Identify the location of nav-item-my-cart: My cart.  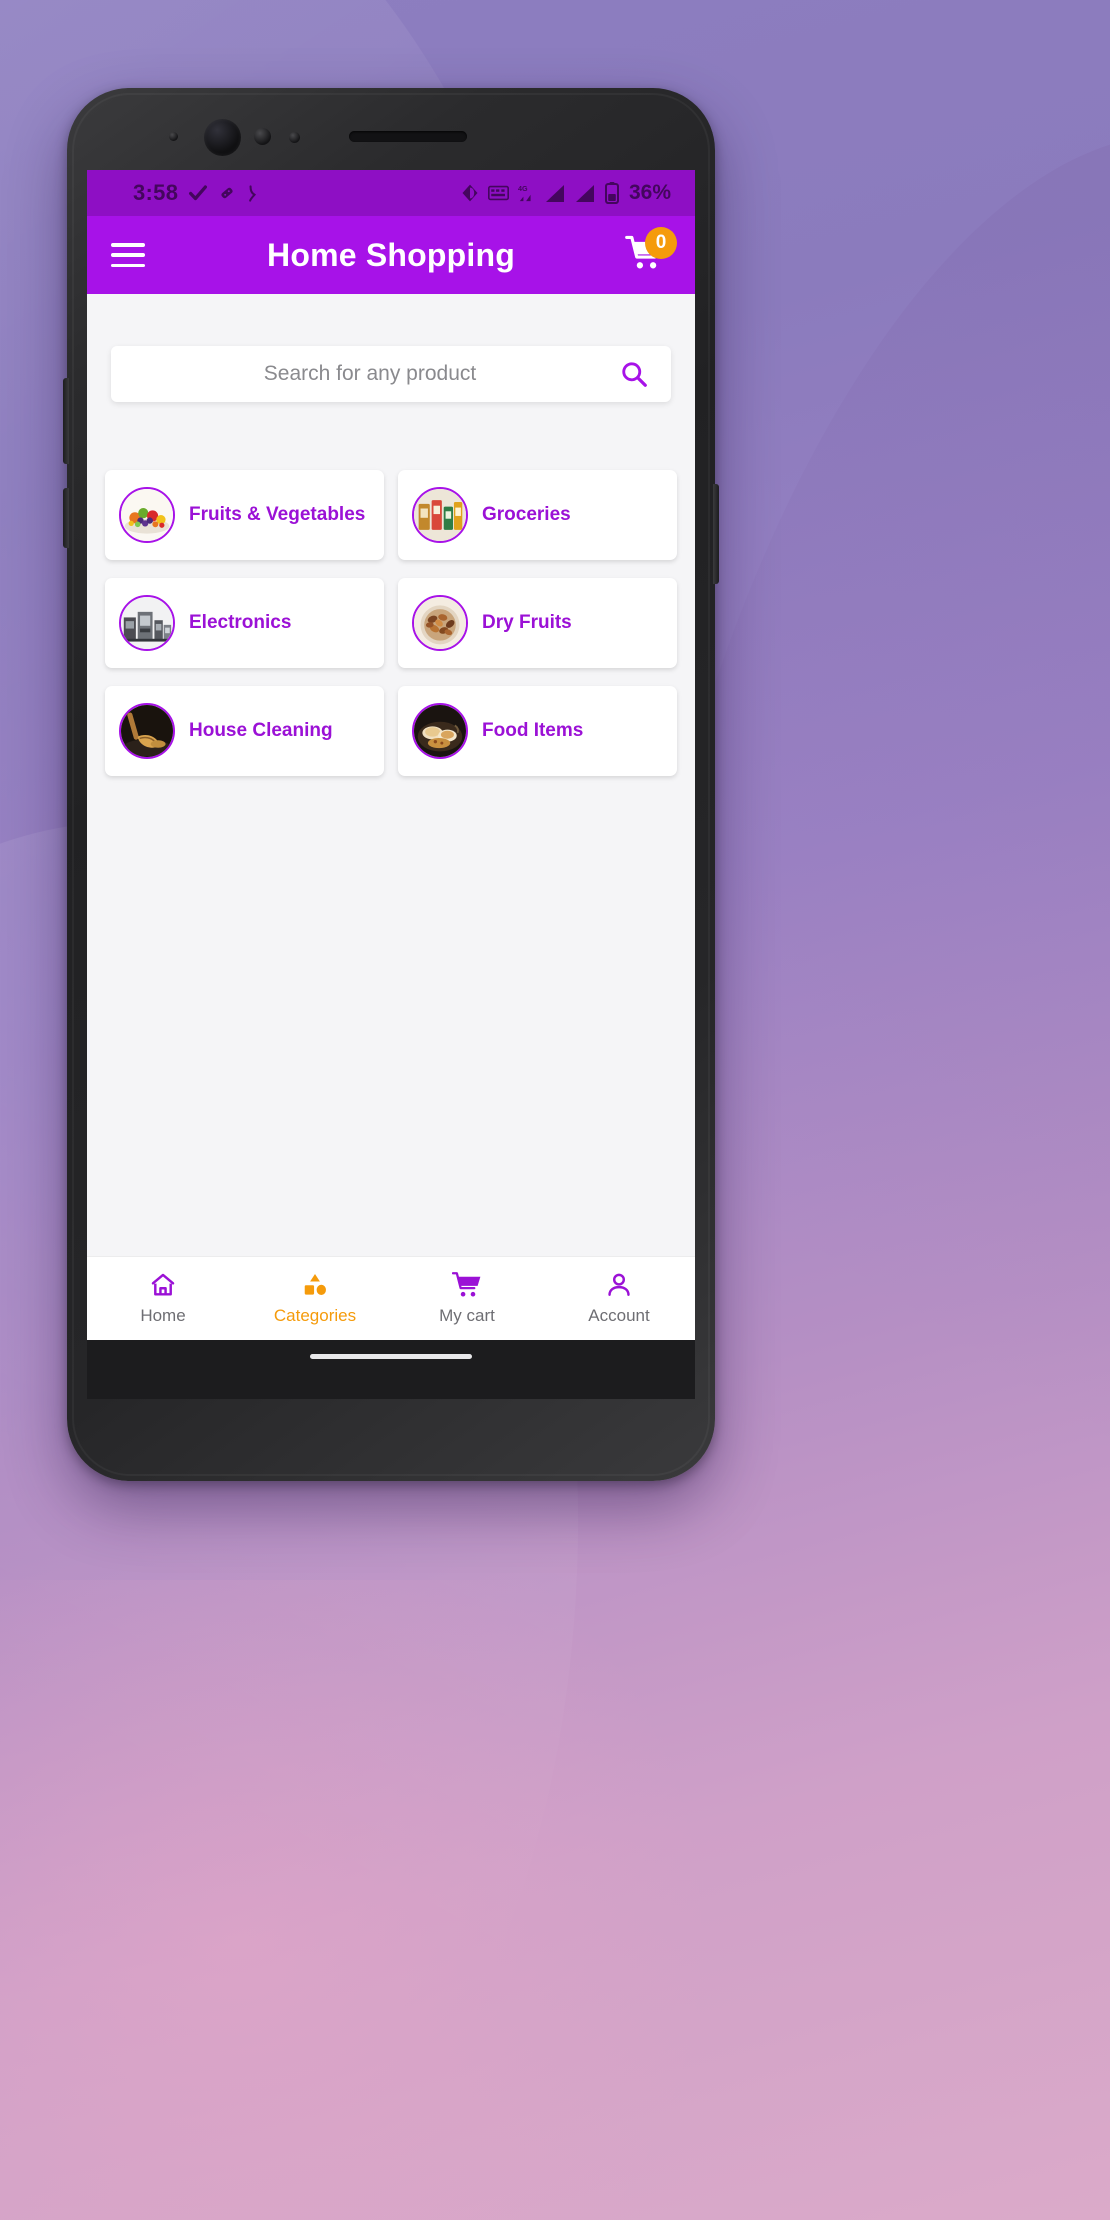
(467, 1298).